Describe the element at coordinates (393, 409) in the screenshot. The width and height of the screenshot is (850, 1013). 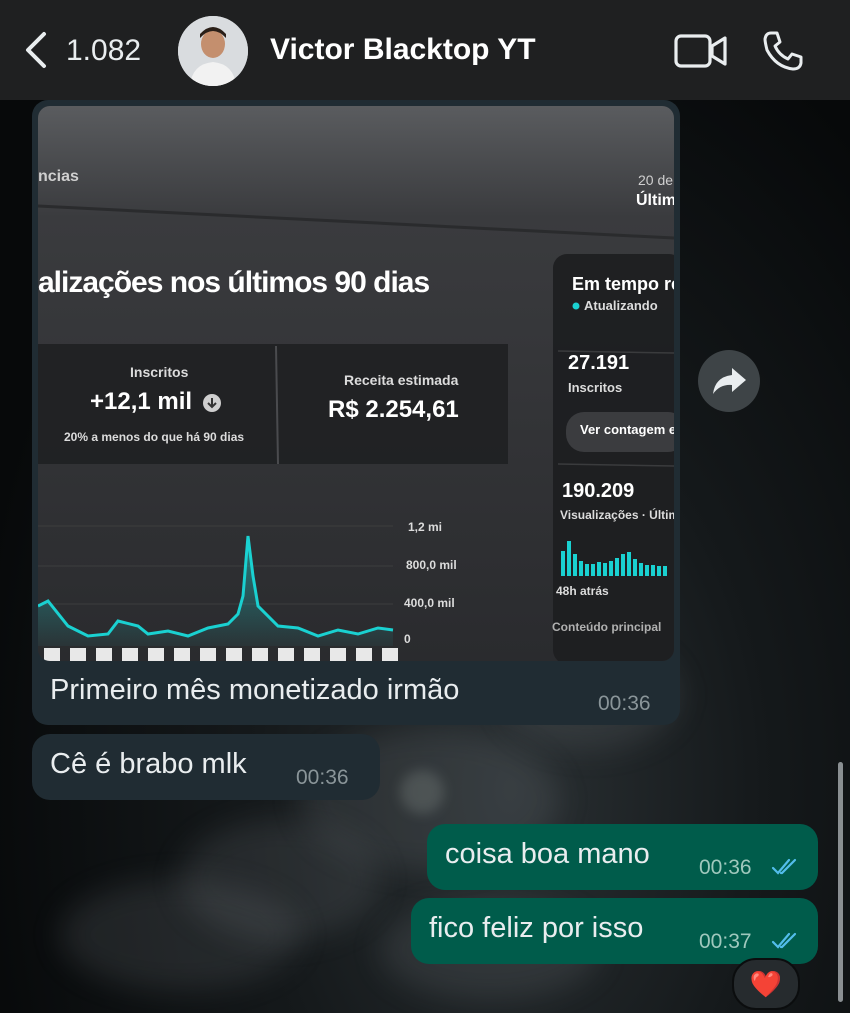
I see `photo-text: R$ 2.254,61` at that location.